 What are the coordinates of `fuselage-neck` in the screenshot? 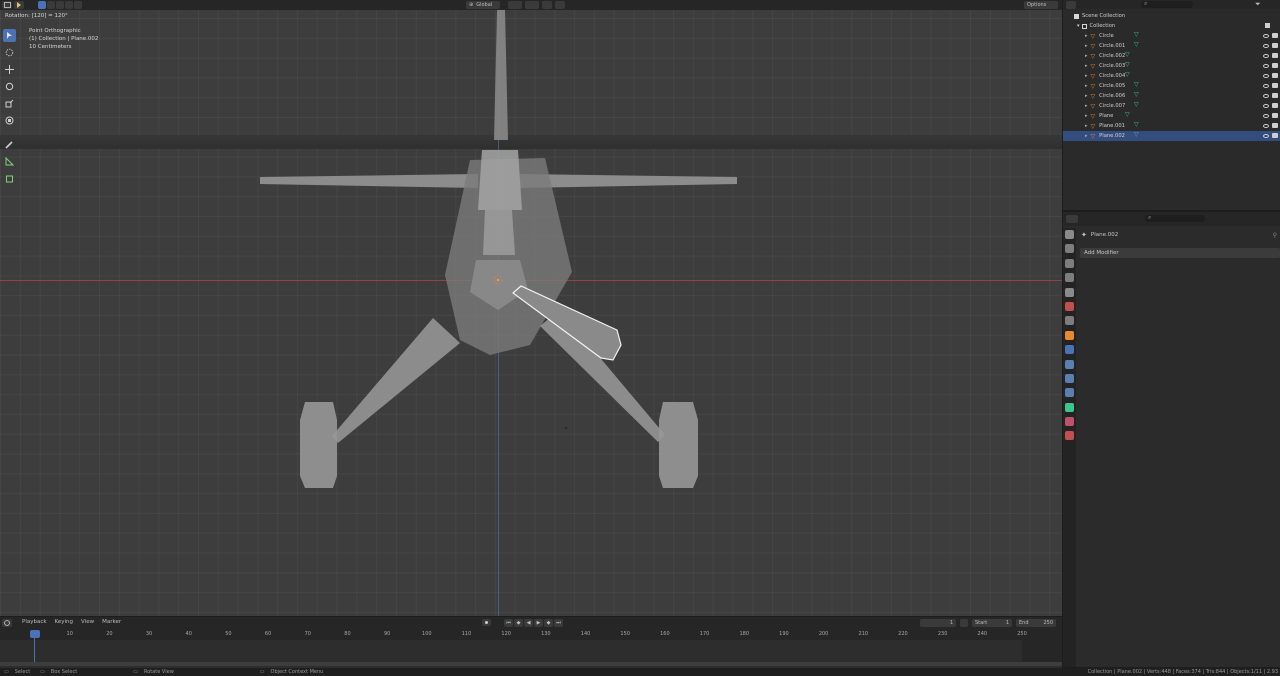 It's located at (499, 232).